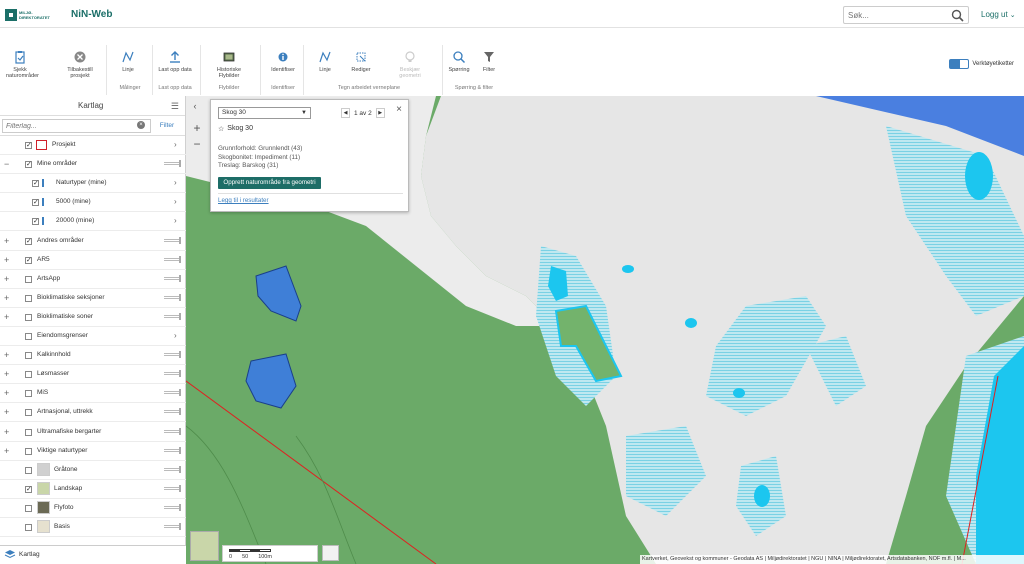 The height and width of the screenshot is (564, 1024). What do you see at coordinates (22, 64) in the screenshot?
I see `check-areas-button: Sjekk naturområder` at bounding box center [22, 64].